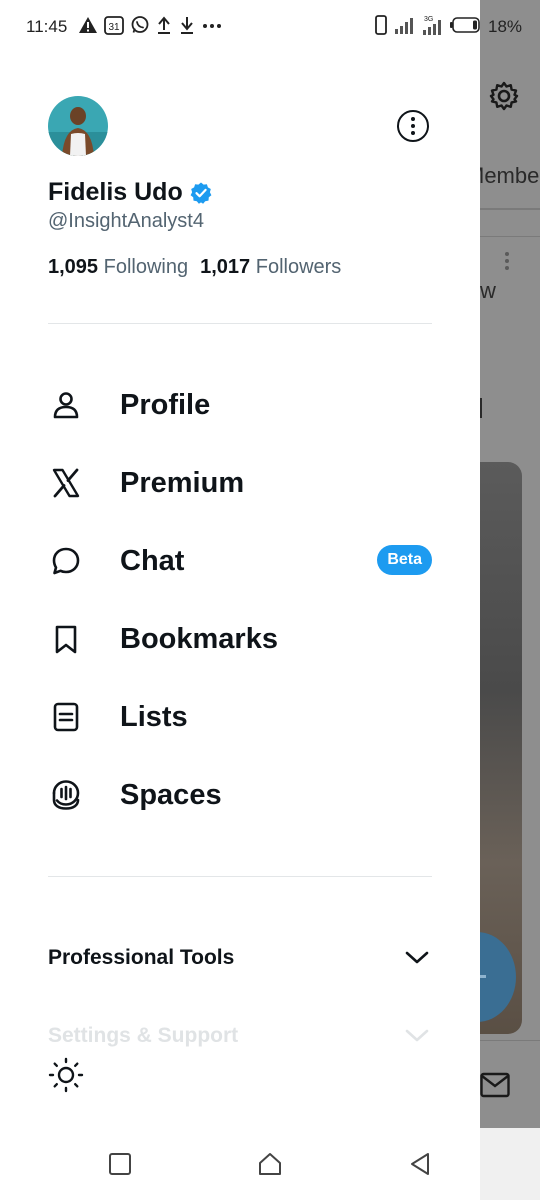  What do you see at coordinates (88, 25) in the screenshot?
I see `warning-icon` at bounding box center [88, 25].